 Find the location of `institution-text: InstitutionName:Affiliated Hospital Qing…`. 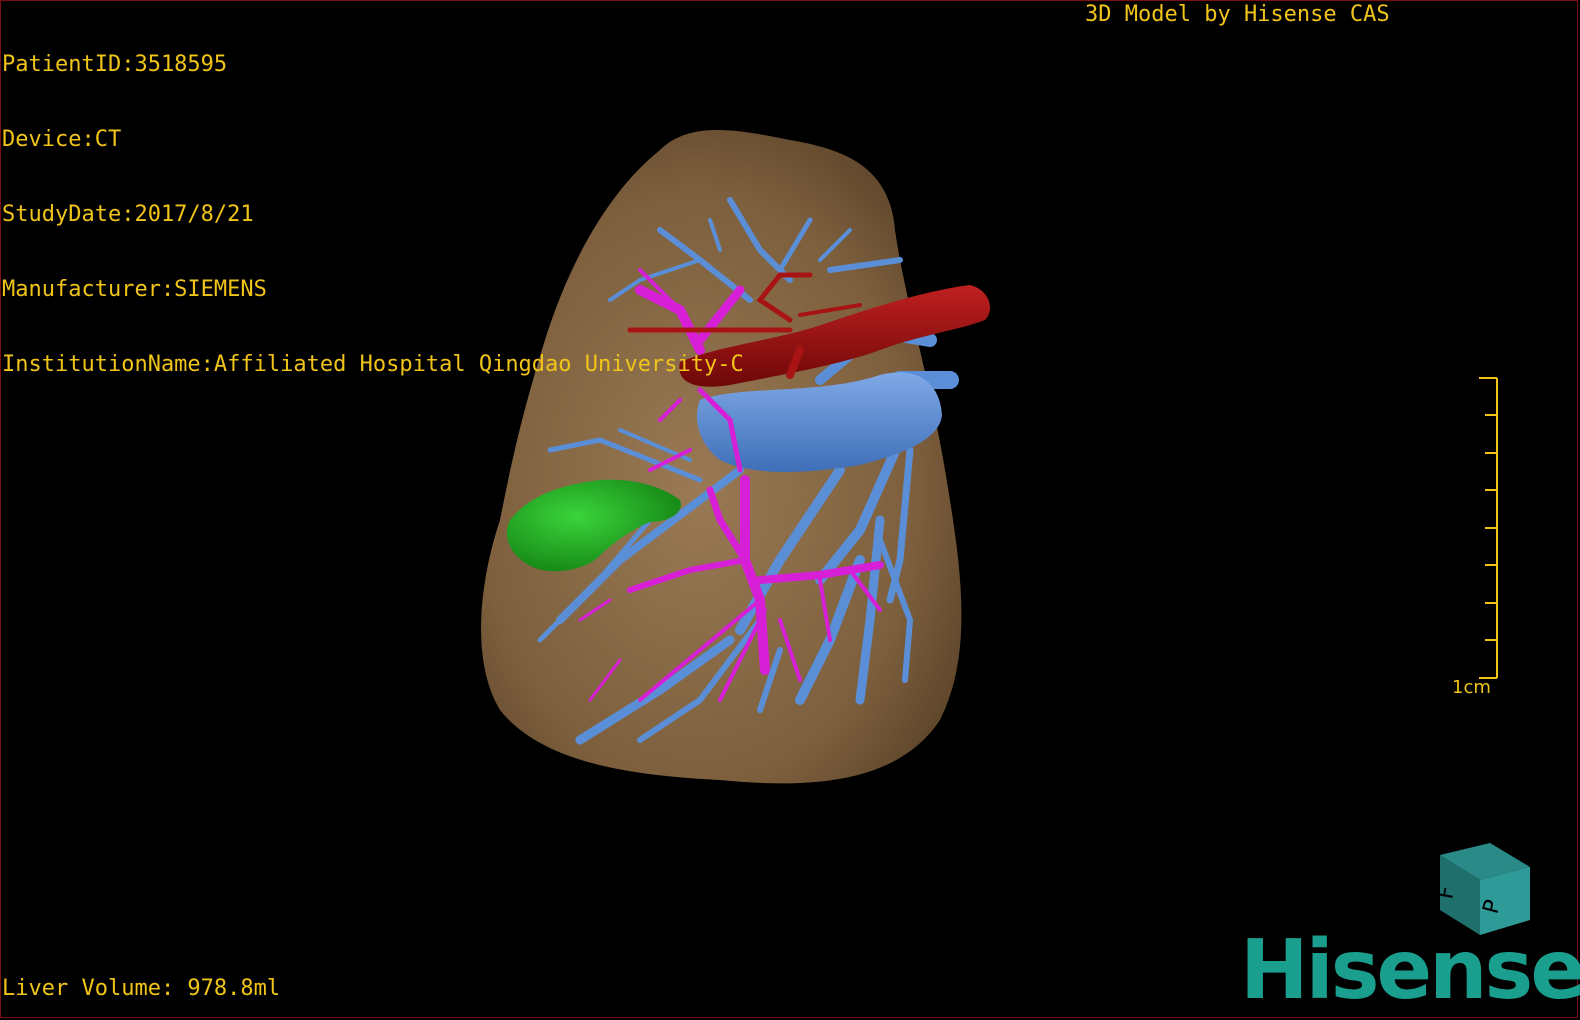

institution-text: InstitutionName:Affiliated Hospital Qing… is located at coordinates (373, 364).